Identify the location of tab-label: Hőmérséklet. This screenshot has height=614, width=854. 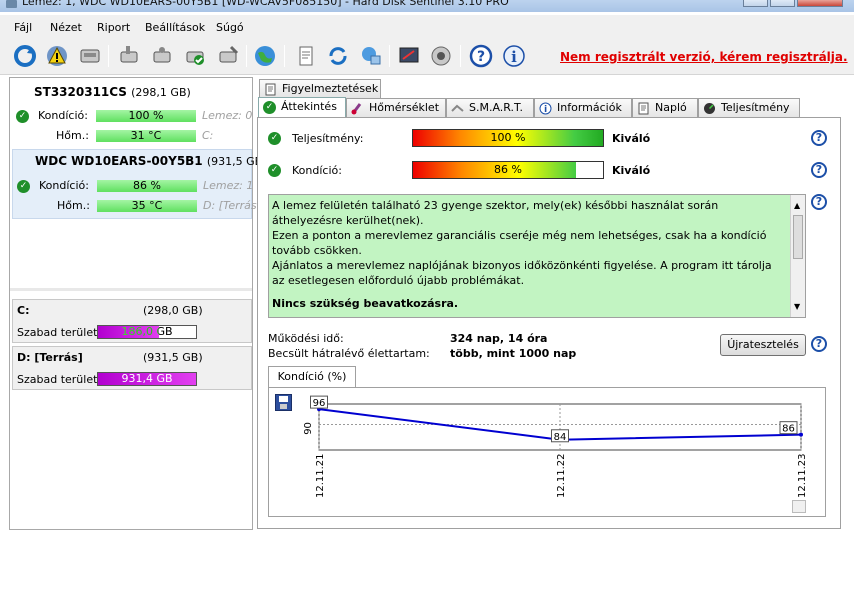
(404, 107).